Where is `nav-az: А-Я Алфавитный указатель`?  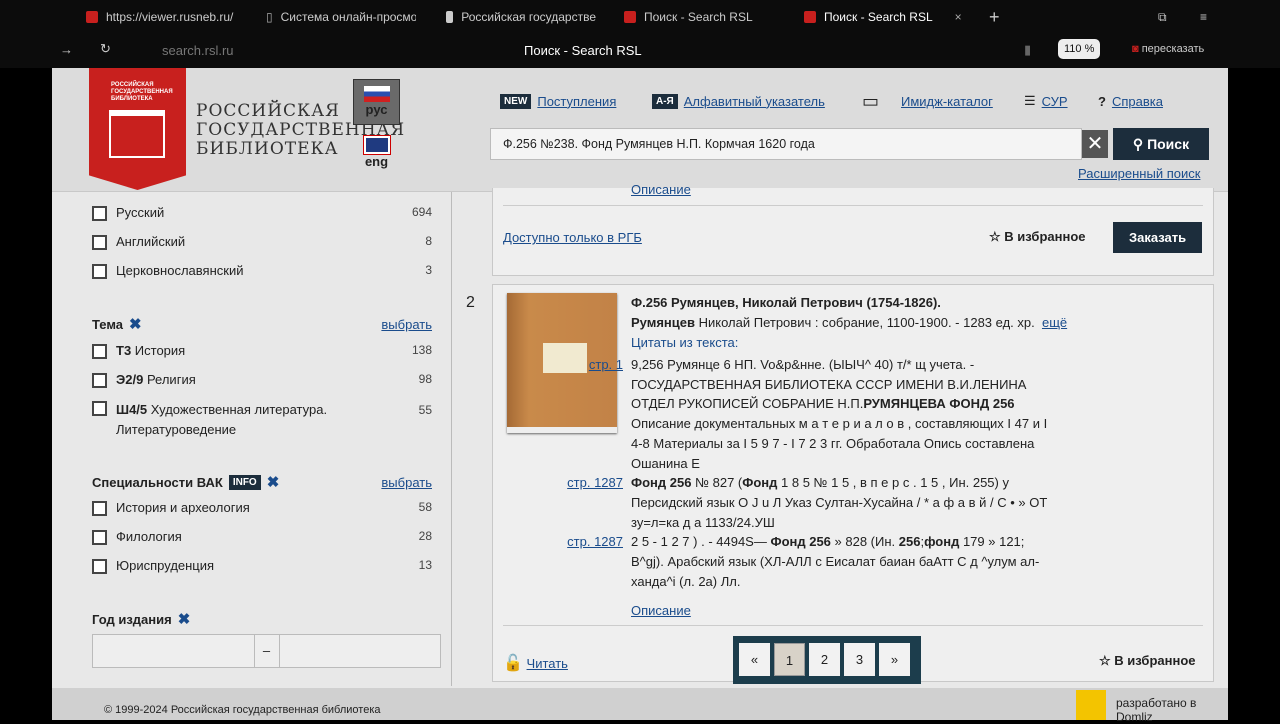 nav-az: А-Я Алфавитный указатель is located at coordinates (738, 101).